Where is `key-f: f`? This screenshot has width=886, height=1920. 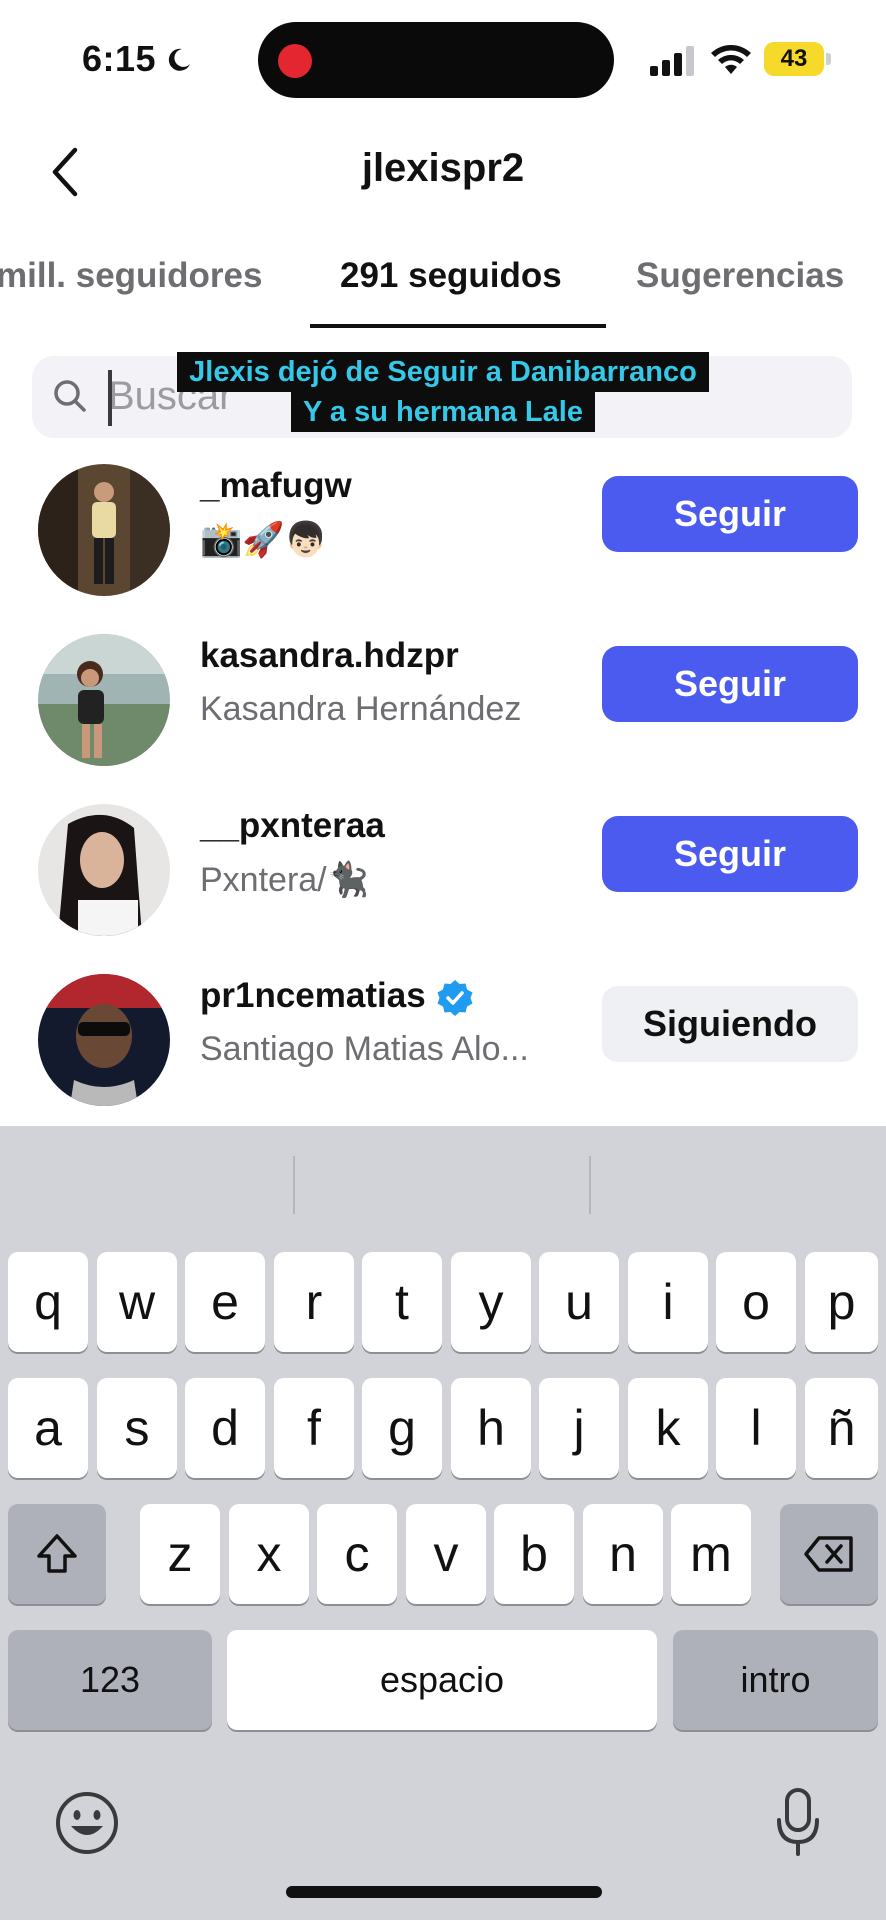 key-f: f is located at coordinates (314, 1428).